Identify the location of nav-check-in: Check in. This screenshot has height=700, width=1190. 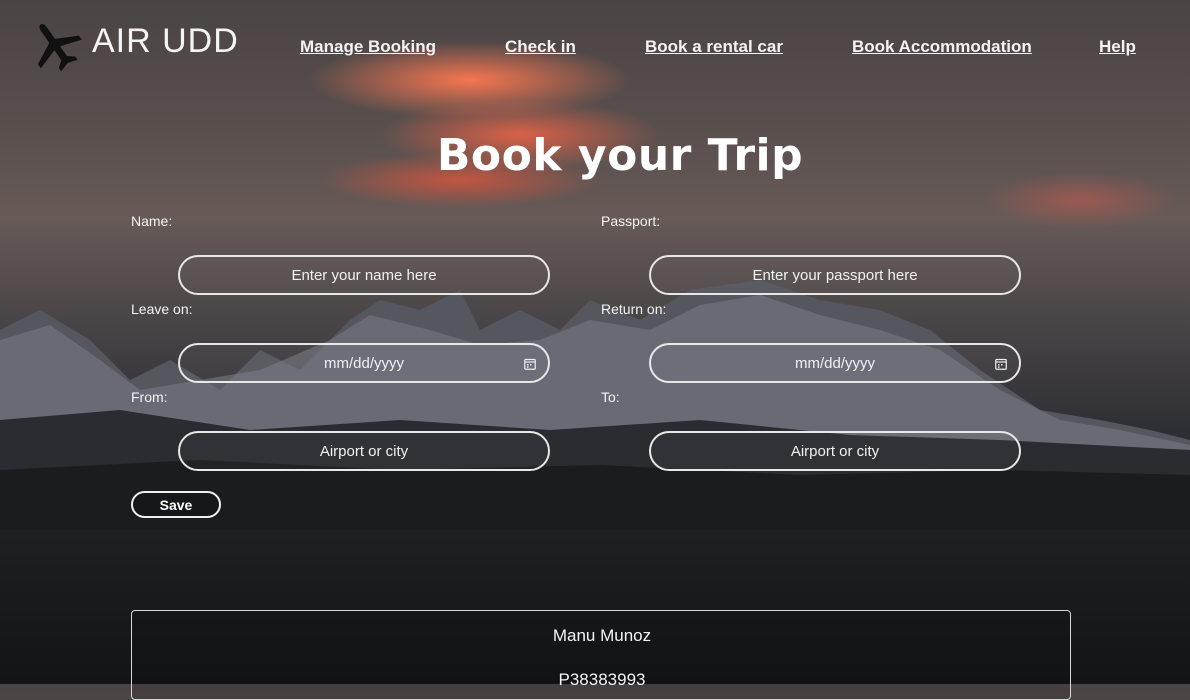
(540, 47).